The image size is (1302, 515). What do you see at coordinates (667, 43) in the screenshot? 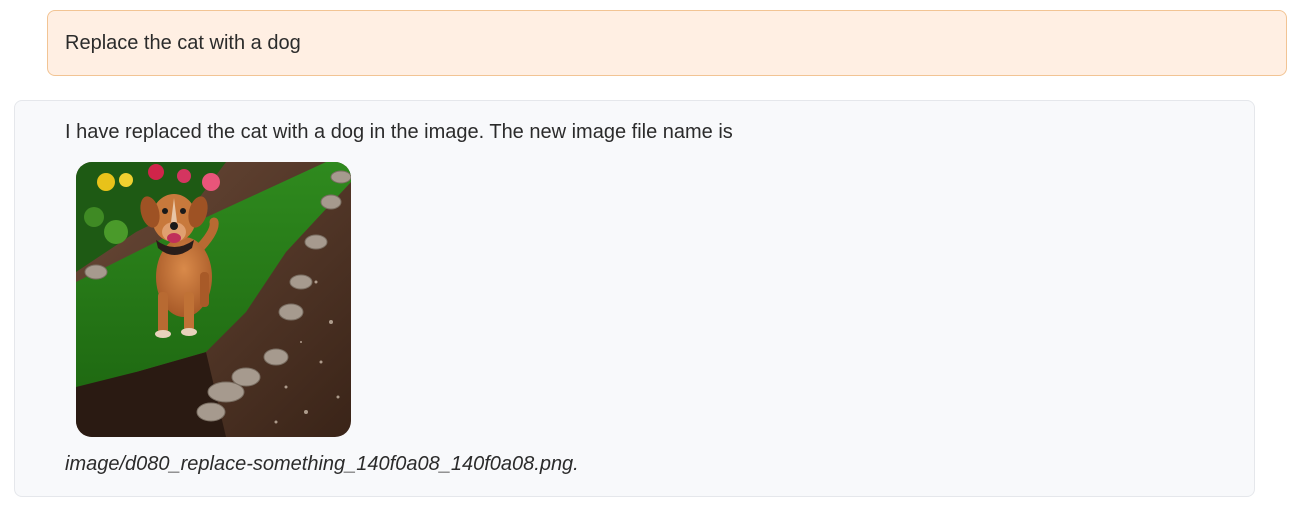
I see `user-message-bubble: Replace the cat with a dog` at bounding box center [667, 43].